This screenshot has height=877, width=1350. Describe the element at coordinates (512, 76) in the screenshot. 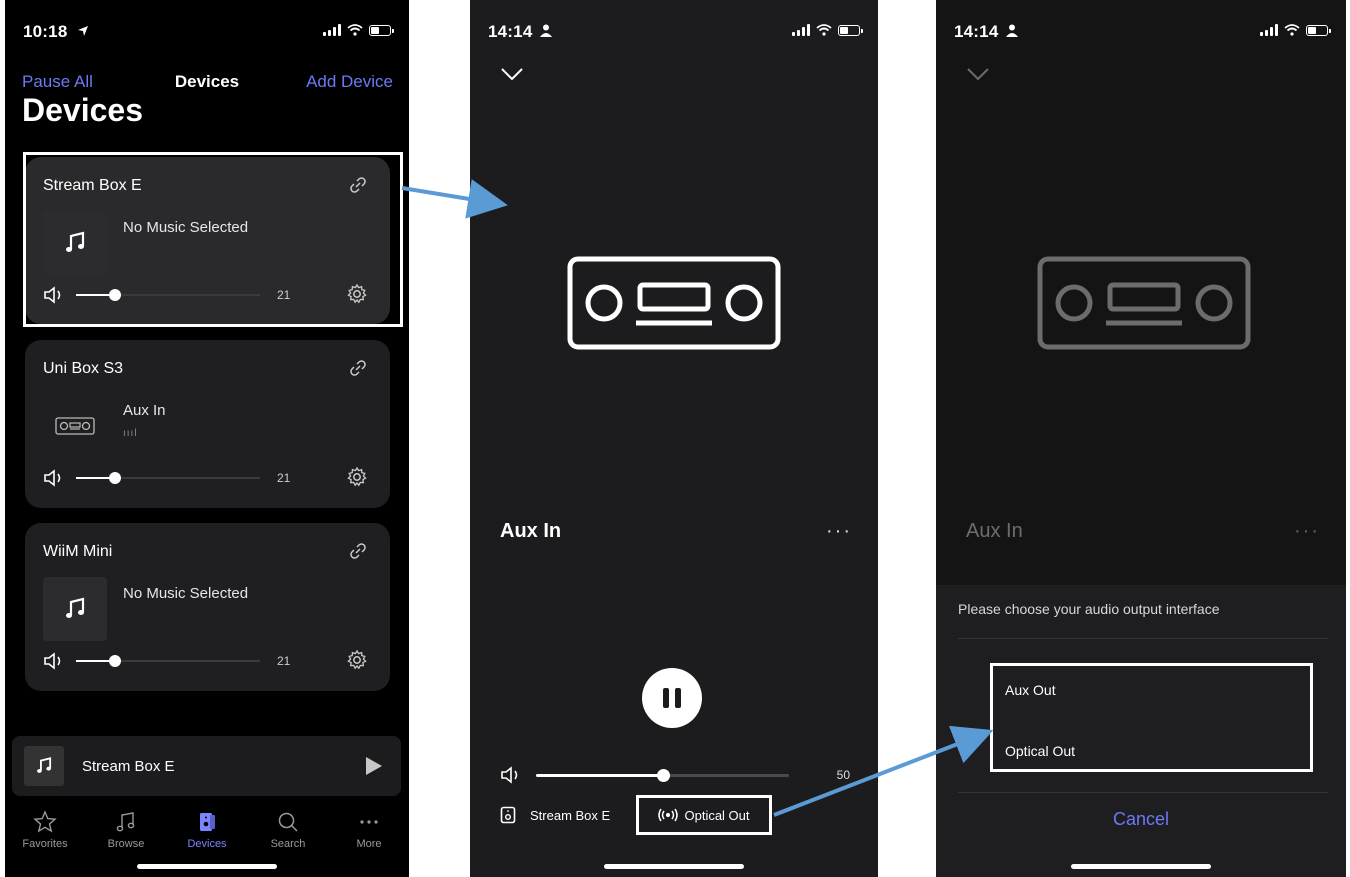

I see `chevron-down-icon` at that location.